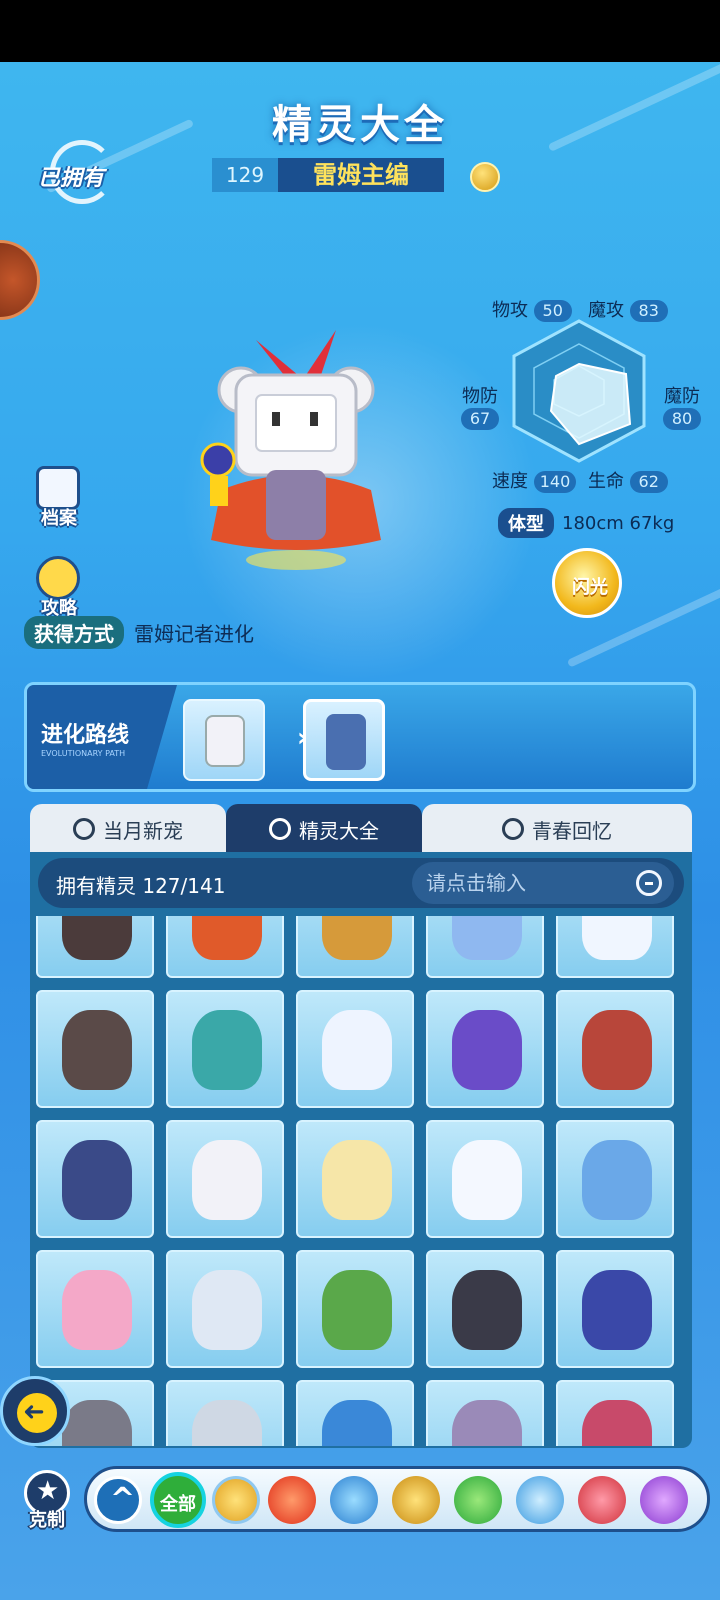 The image size is (720, 1600). What do you see at coordinates (682, 396) in the screenshot?
I see `stat-mdef-label: 魔防` at bounding box center [682, 396].